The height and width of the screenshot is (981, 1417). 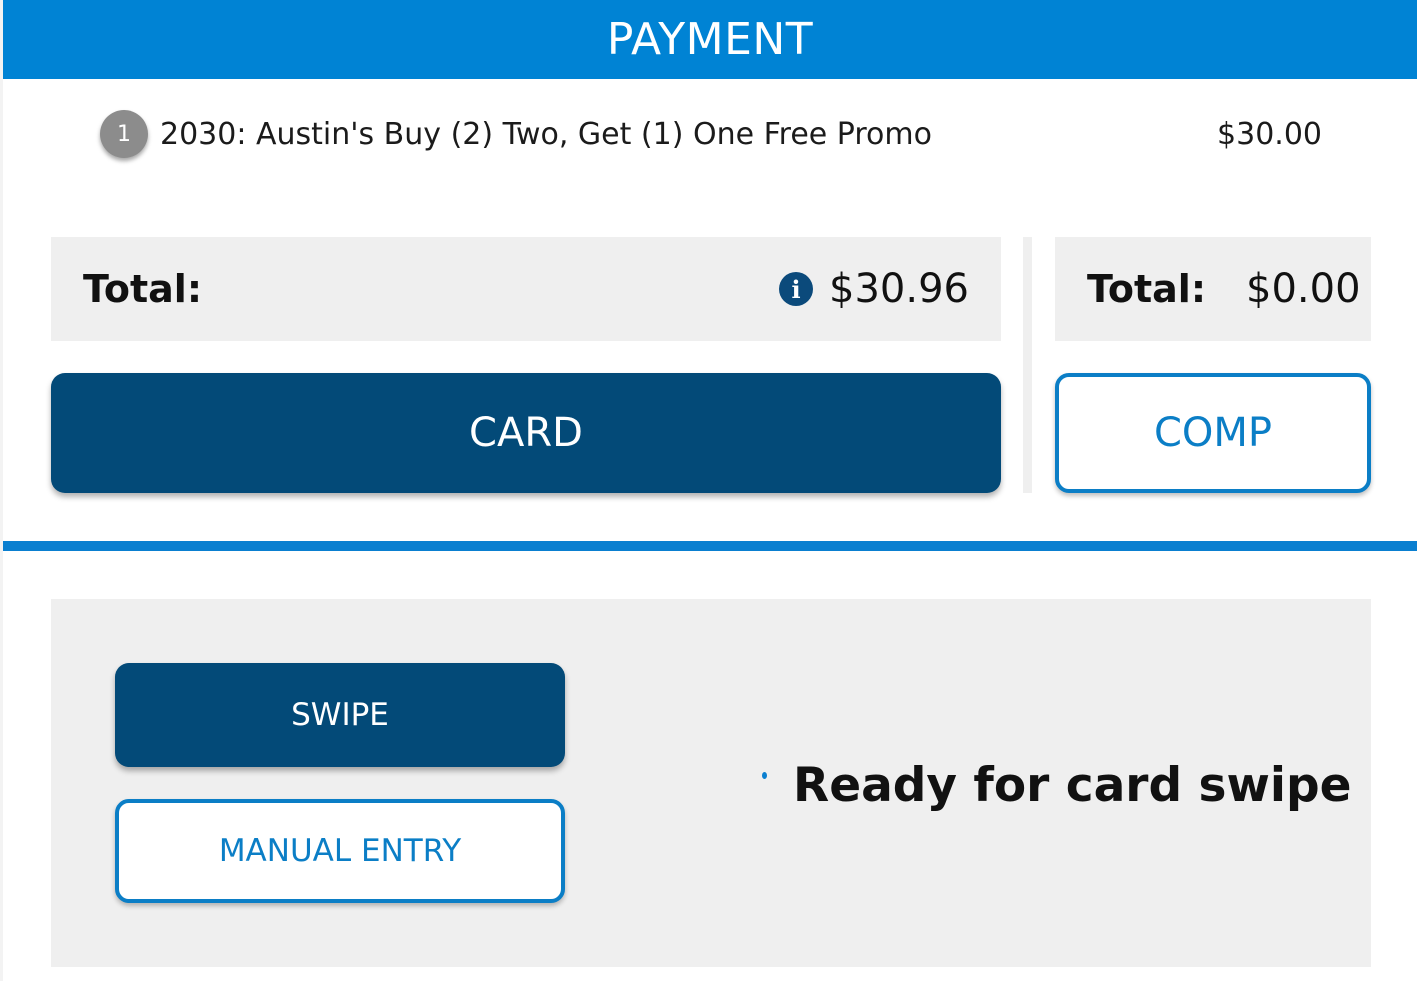 I want to click on quantity-badge: 1, so click(x=124, y=134).